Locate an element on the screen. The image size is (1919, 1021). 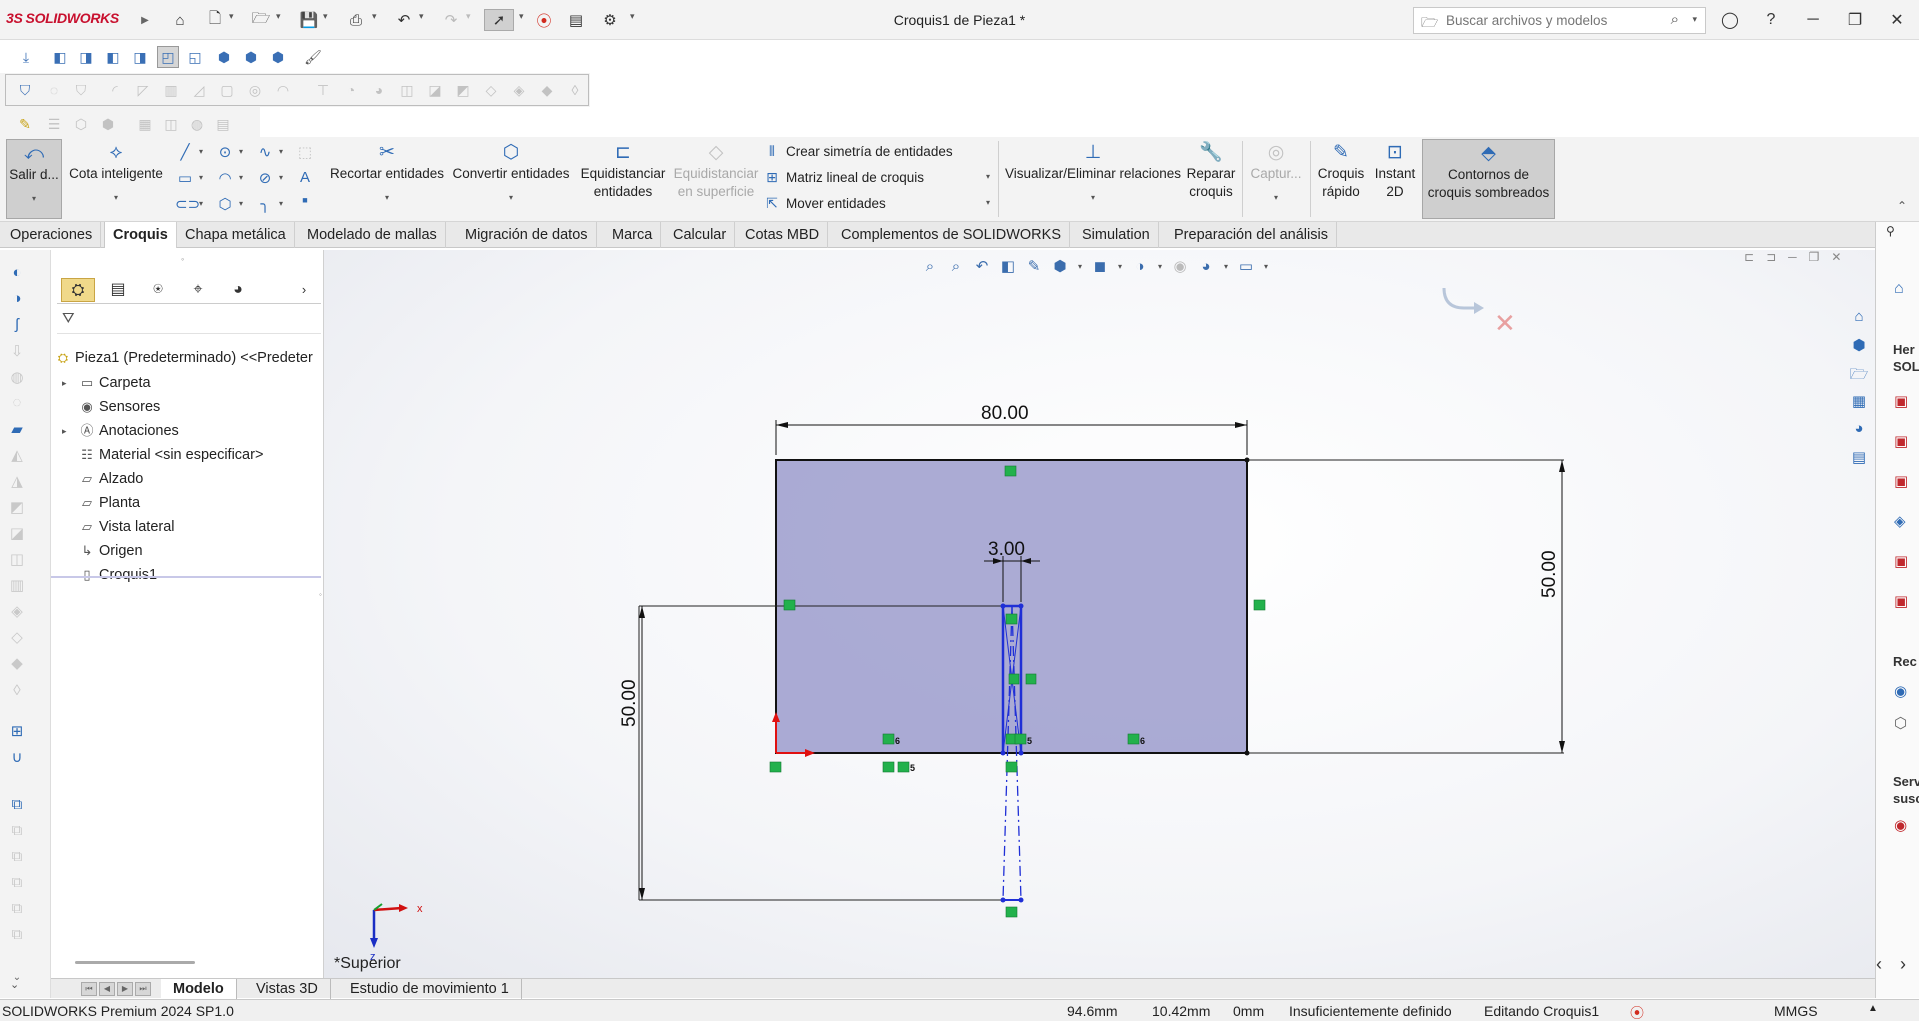
tree-item-carpeta: ▸ ▭ Carpeta is located at coordinates (106, 383).